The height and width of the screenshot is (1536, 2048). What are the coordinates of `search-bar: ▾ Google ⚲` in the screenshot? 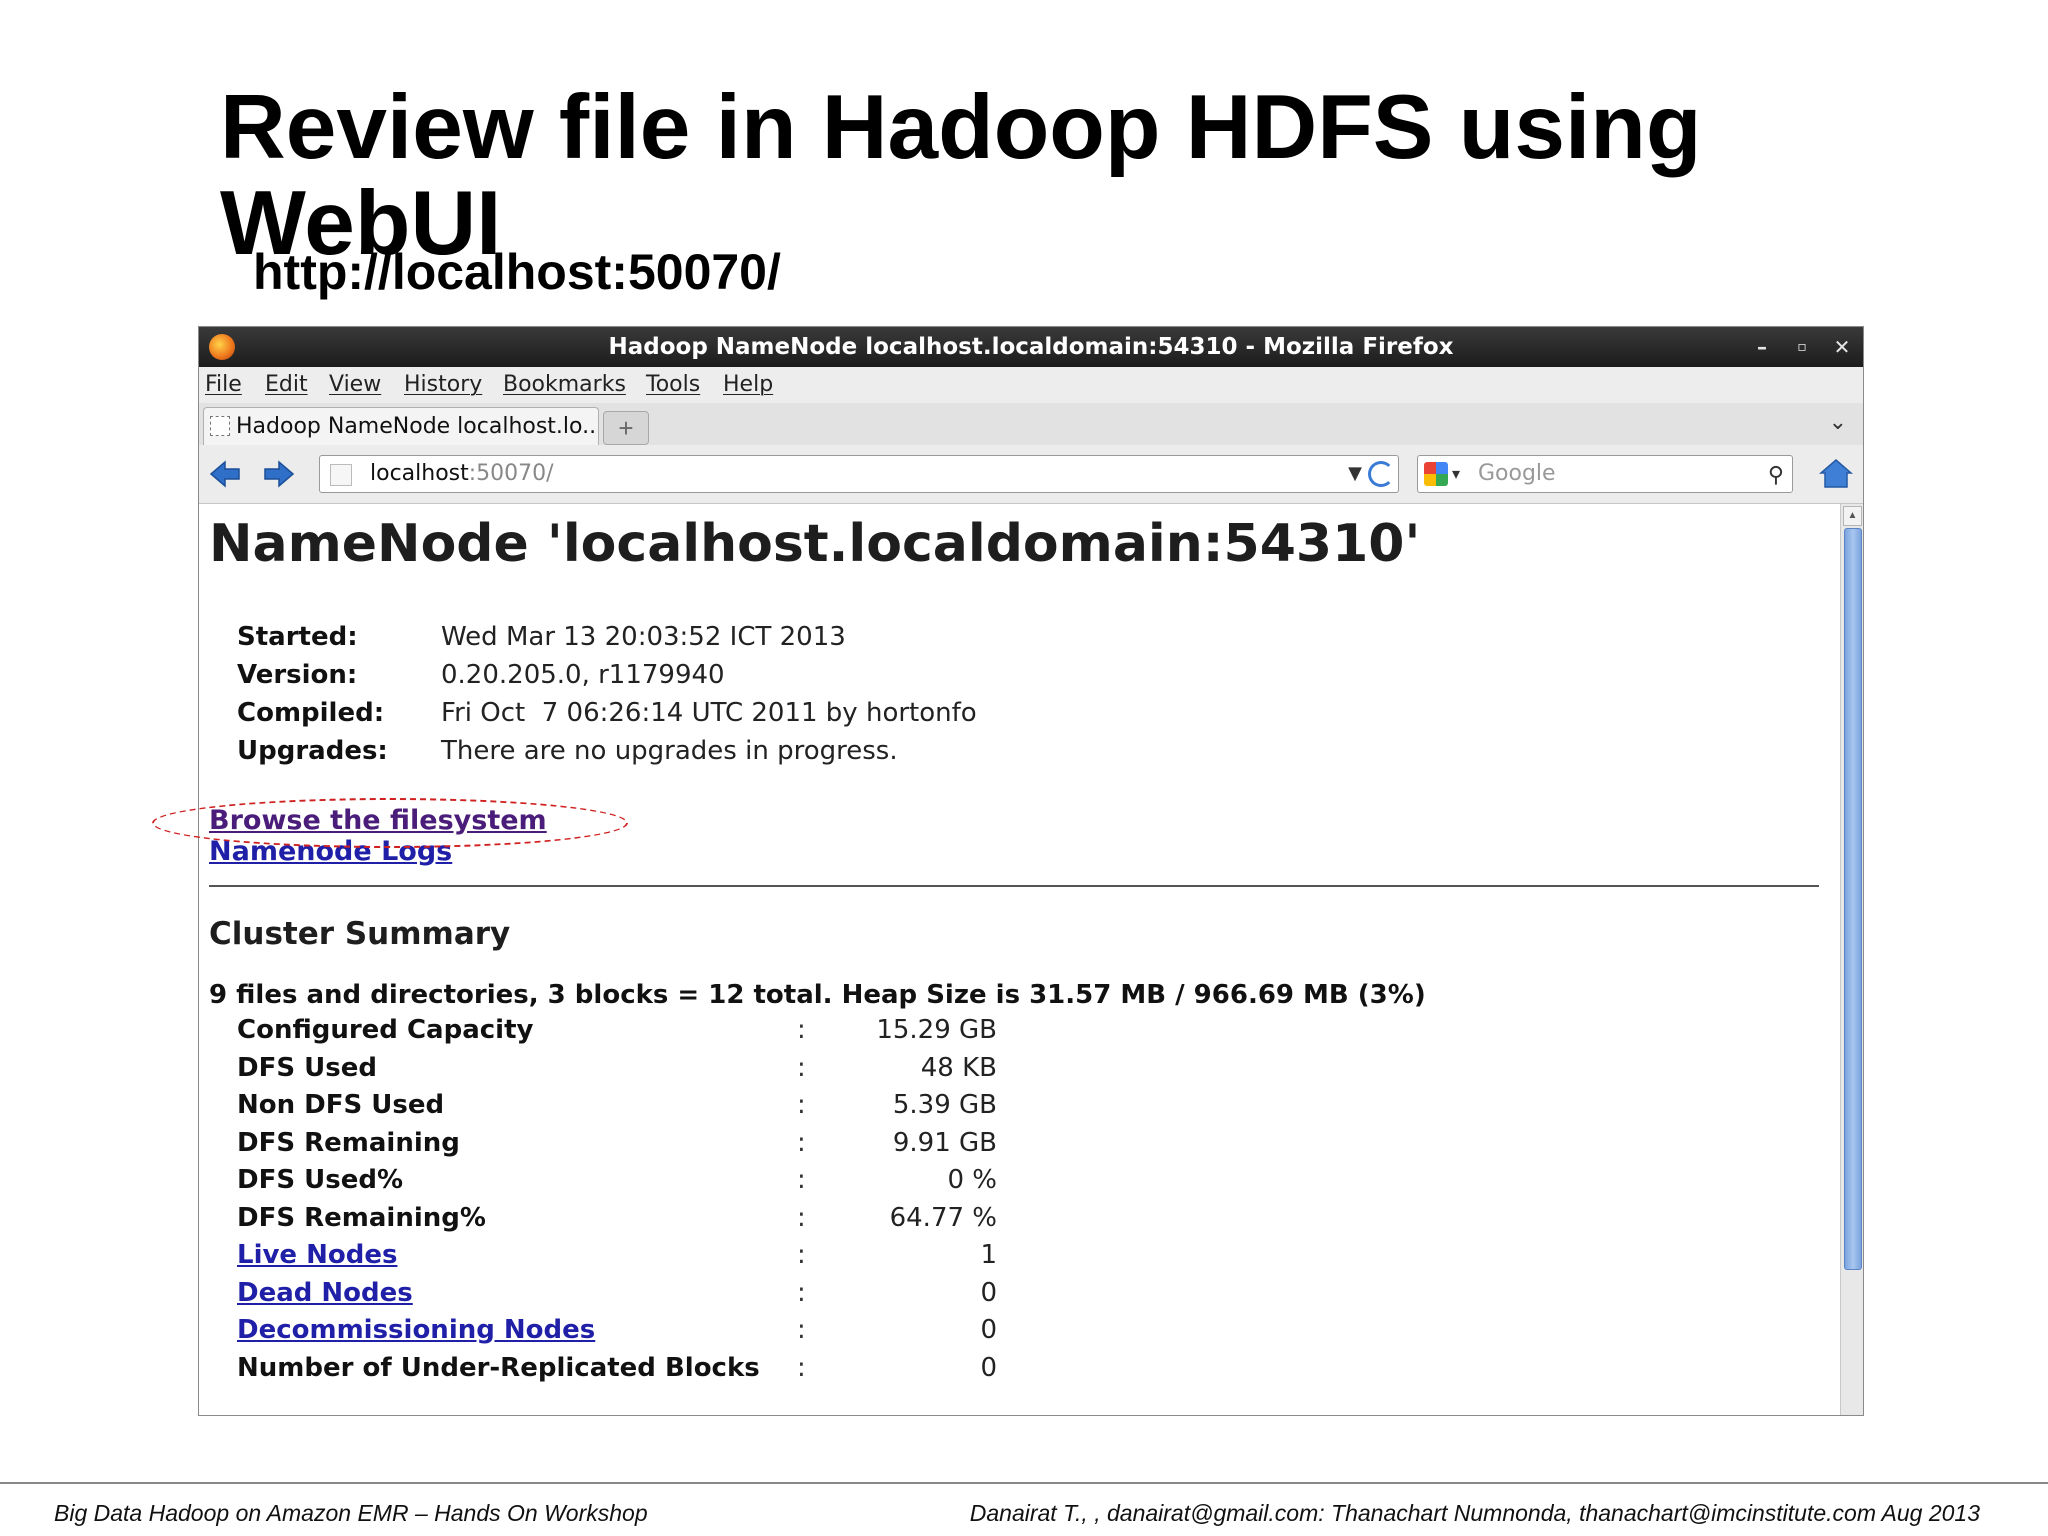 It's located at (1605, 474).